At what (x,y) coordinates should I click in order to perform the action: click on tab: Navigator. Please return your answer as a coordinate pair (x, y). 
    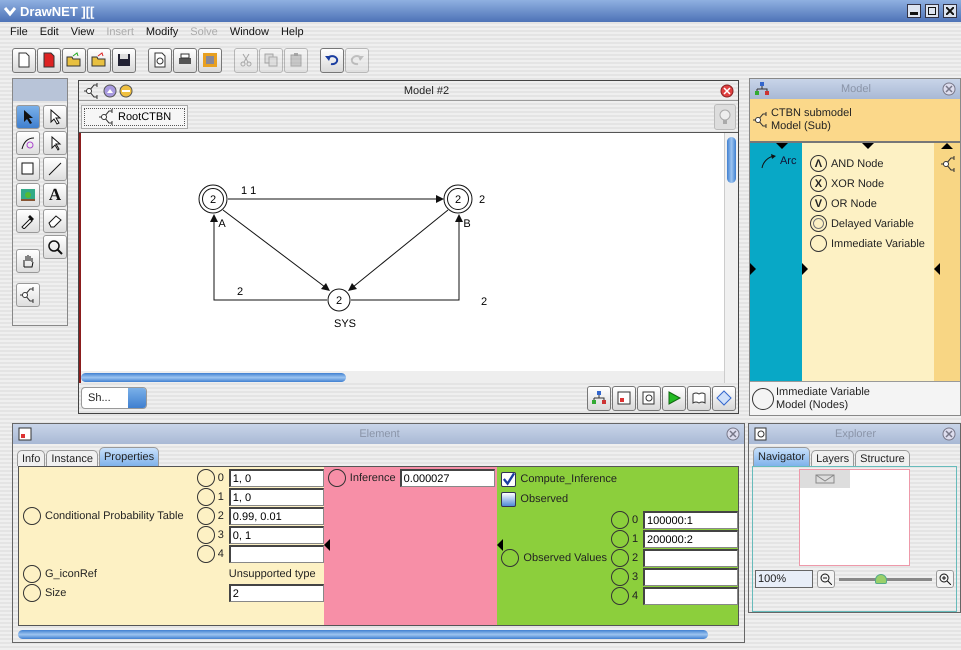
    Looking at the image, I should click on (781, 456).